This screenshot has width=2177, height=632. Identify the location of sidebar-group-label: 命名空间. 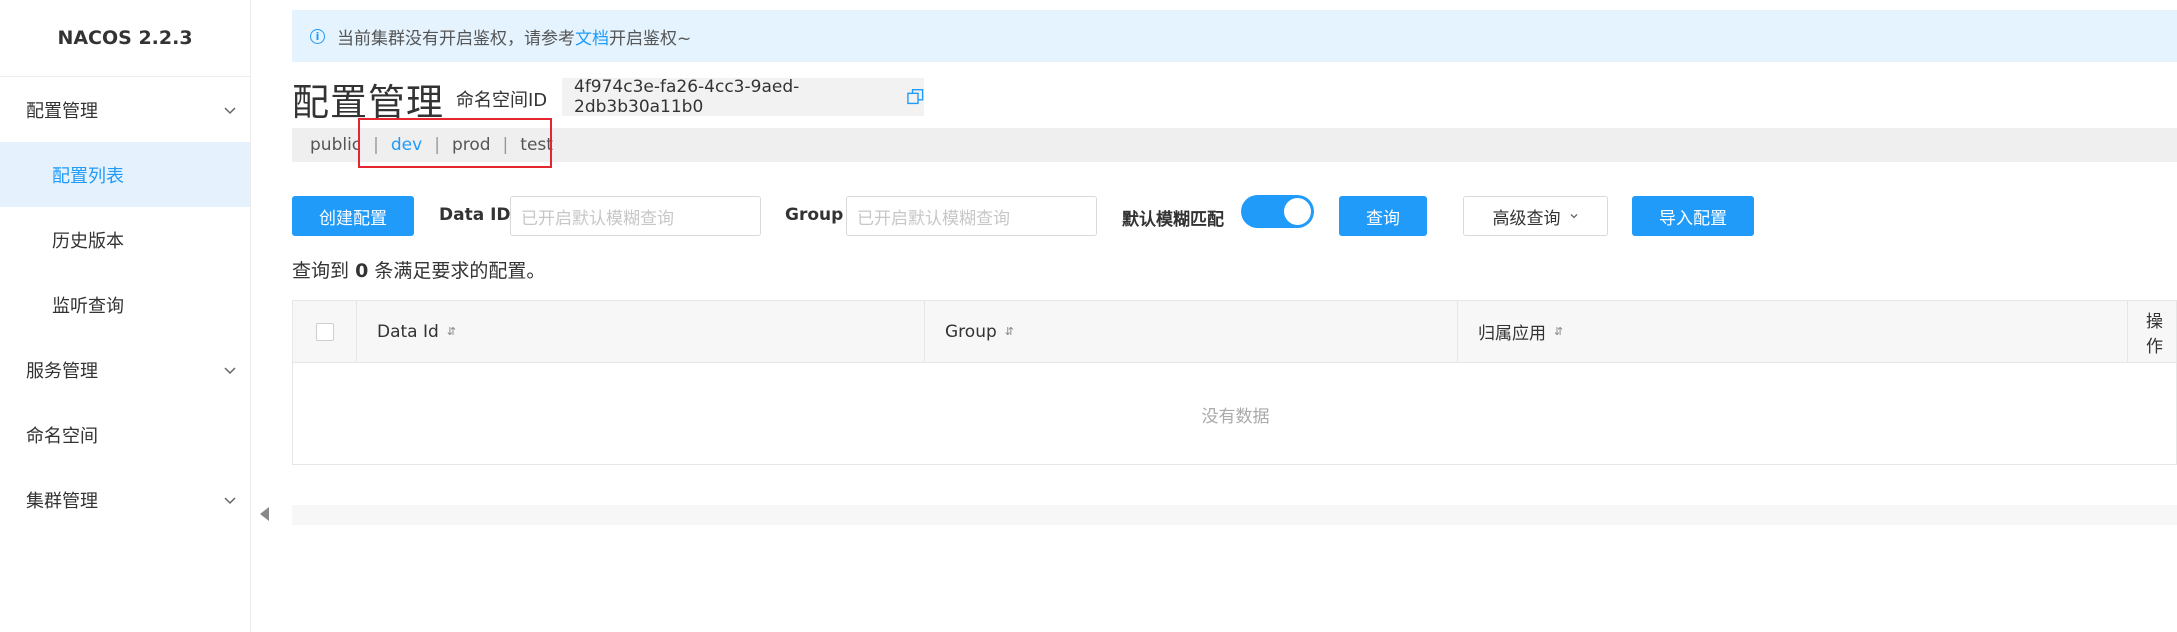
(62, 436).